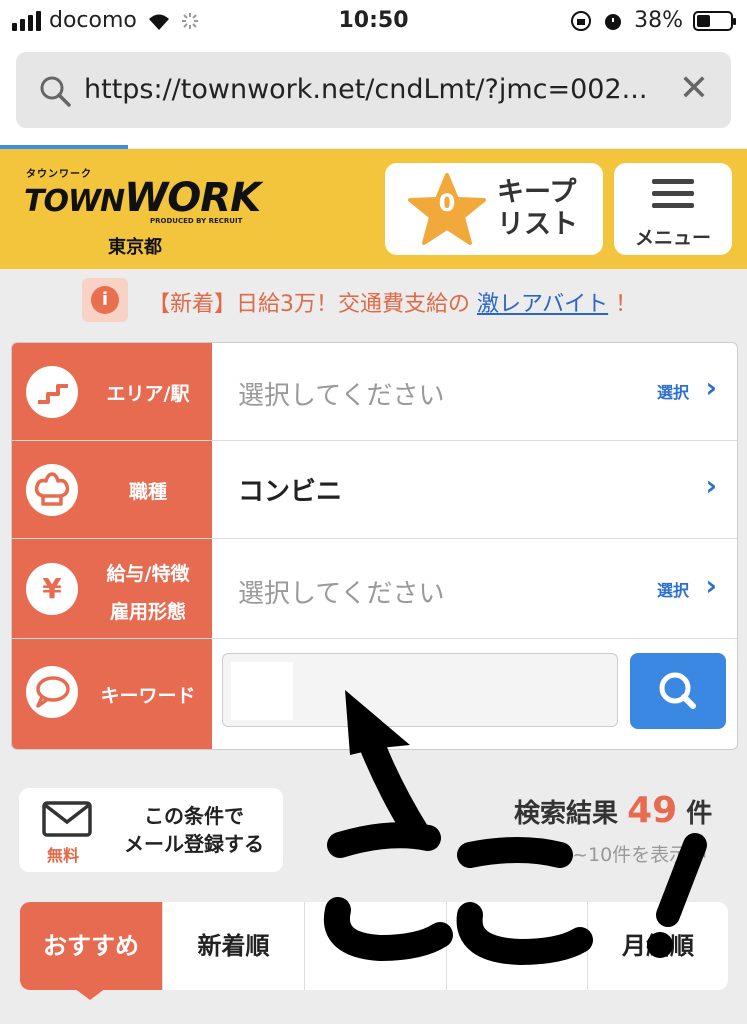 The width and height of the screenshot is (747, 1024). I want to click on notice-banner: i 【新着】日給3万！交通費支給の 激レアバイト ！, so click(373, 300).